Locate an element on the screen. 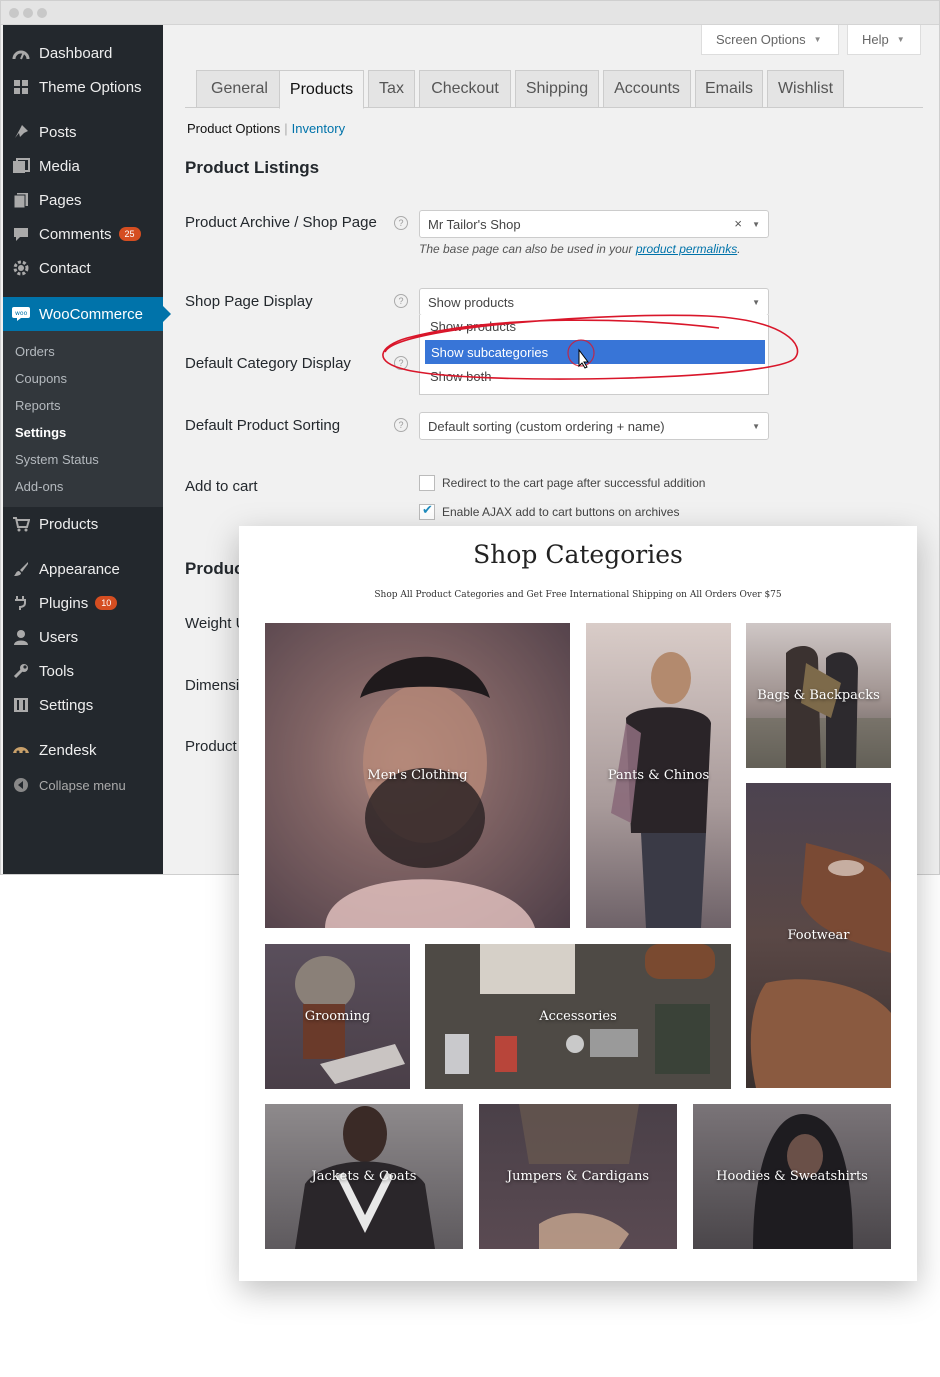 The width and height of the screenshot is (940, 1377). partial-label-weight: Weight U is located at coordinates (216, 623).